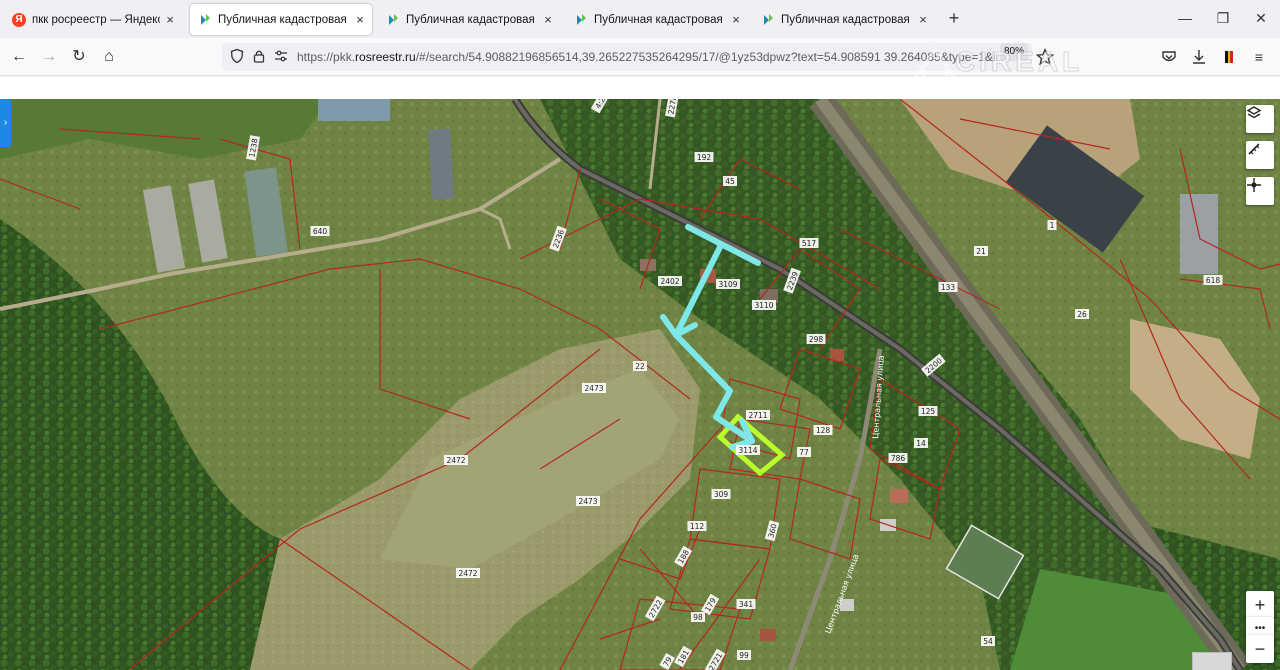  I want to click on extension-flag-icon, so click(1229, 57).